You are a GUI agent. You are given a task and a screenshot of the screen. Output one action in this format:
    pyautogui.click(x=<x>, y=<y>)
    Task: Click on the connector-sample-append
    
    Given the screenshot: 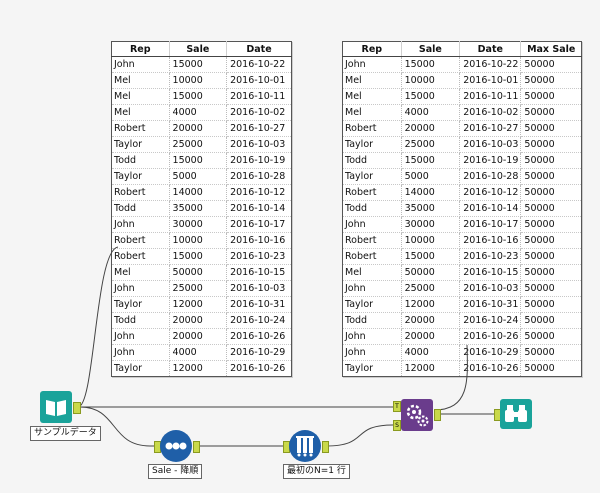 What is the action you would take?
    pyautogui.click(x=359, y=435)
    